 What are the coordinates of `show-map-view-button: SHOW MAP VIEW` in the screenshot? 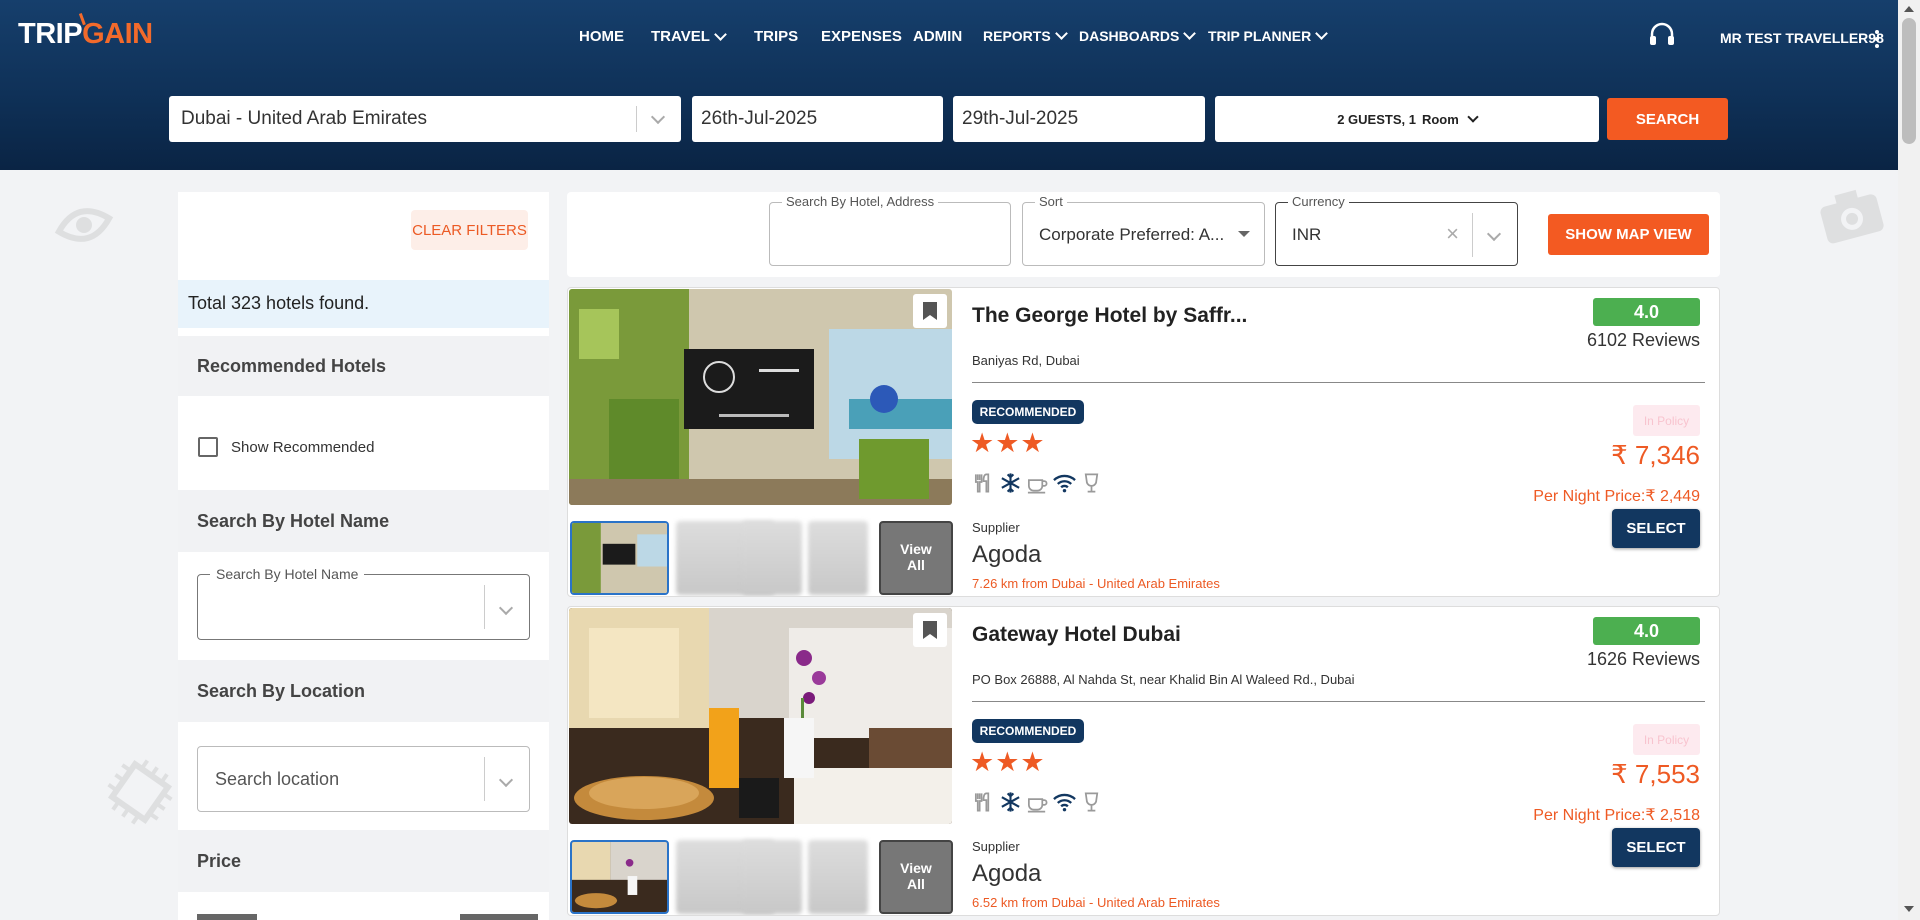 It's located at (1628, 234).